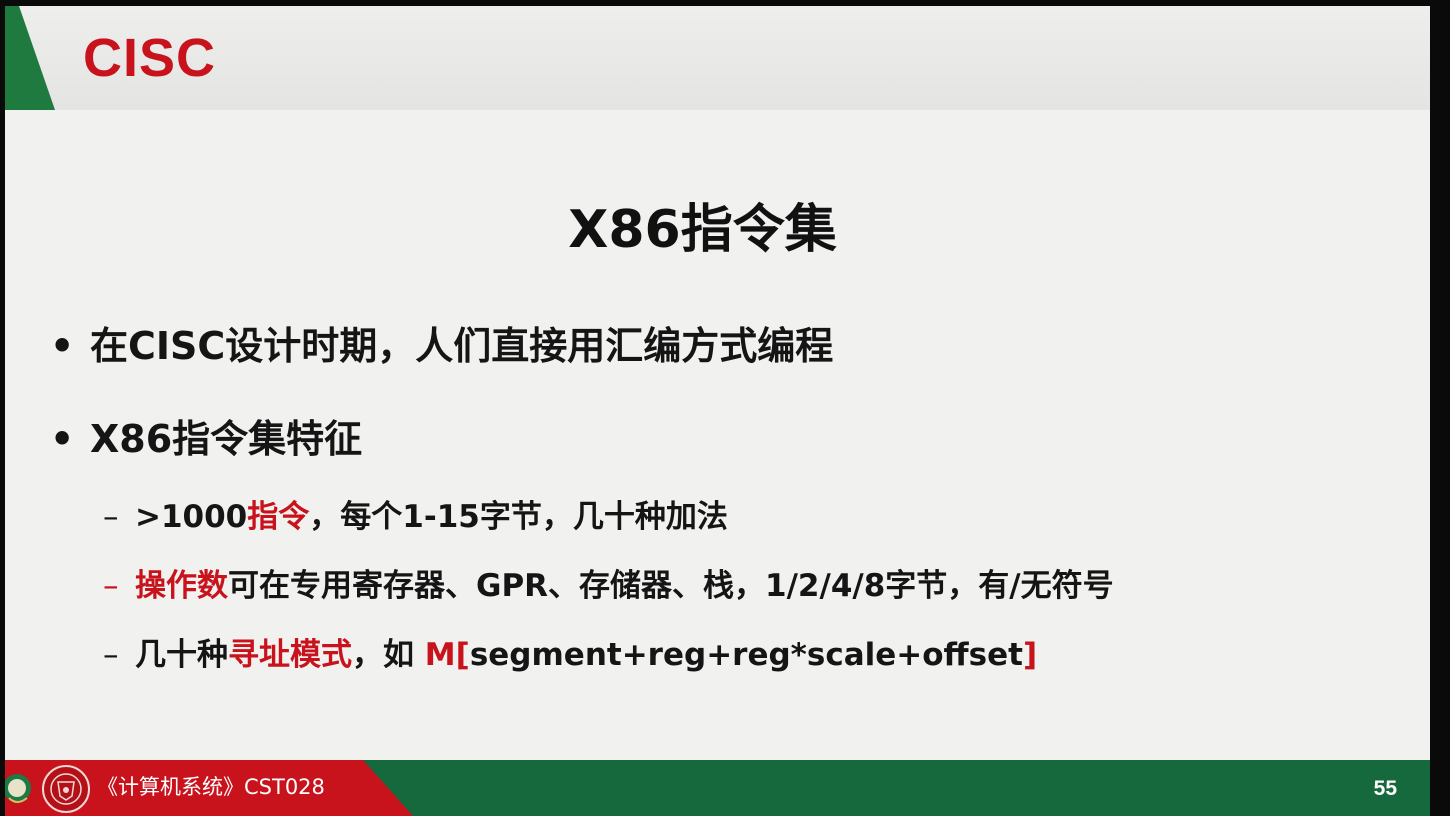 This screenshot has height=816, width=1450. Describe the element at coordinates (702, 230) in the screenshot. I see `main-title: X86指令集` at that location.